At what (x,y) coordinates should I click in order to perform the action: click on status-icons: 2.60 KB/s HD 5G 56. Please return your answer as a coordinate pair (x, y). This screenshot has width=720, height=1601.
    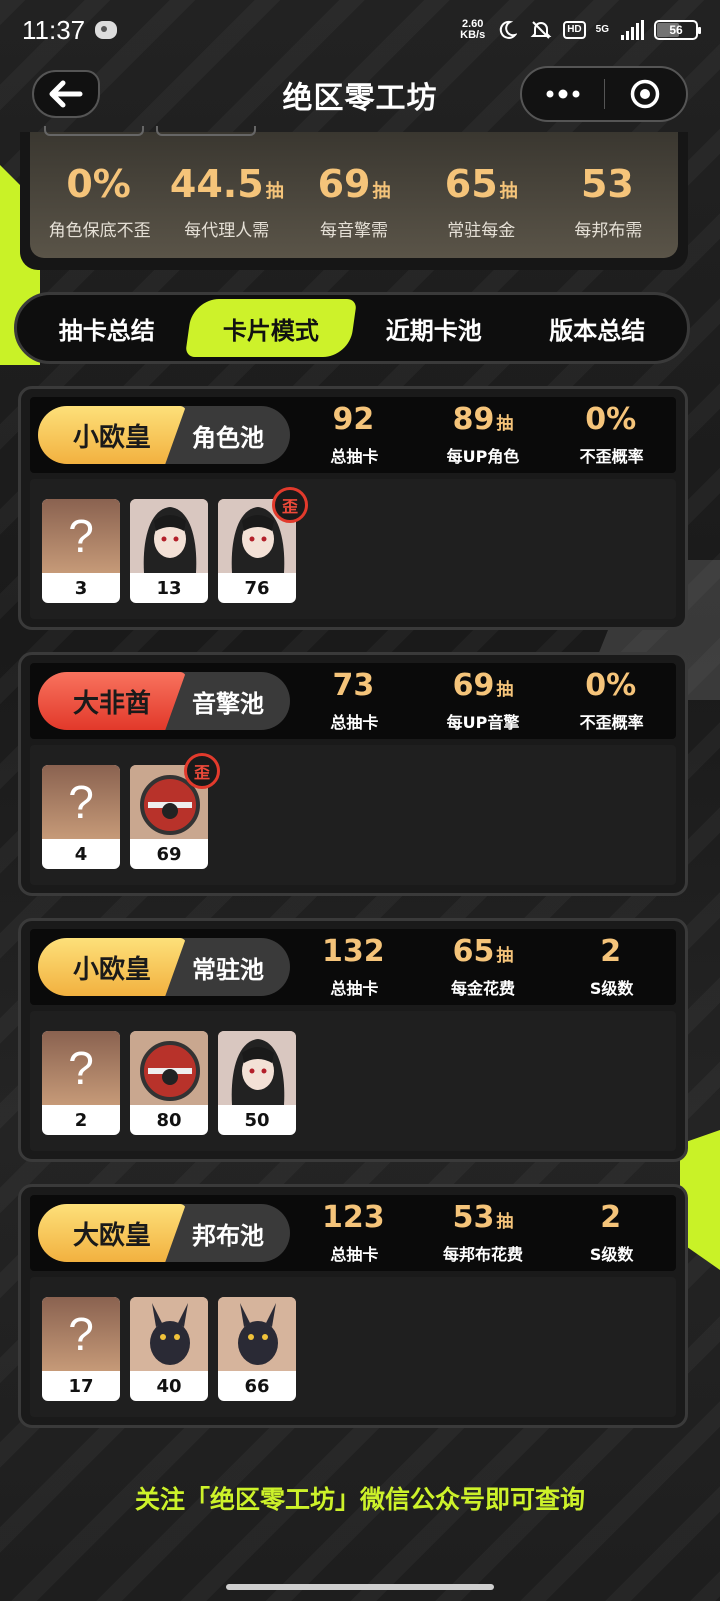
    Looking at the image, I should click on (580, 30).